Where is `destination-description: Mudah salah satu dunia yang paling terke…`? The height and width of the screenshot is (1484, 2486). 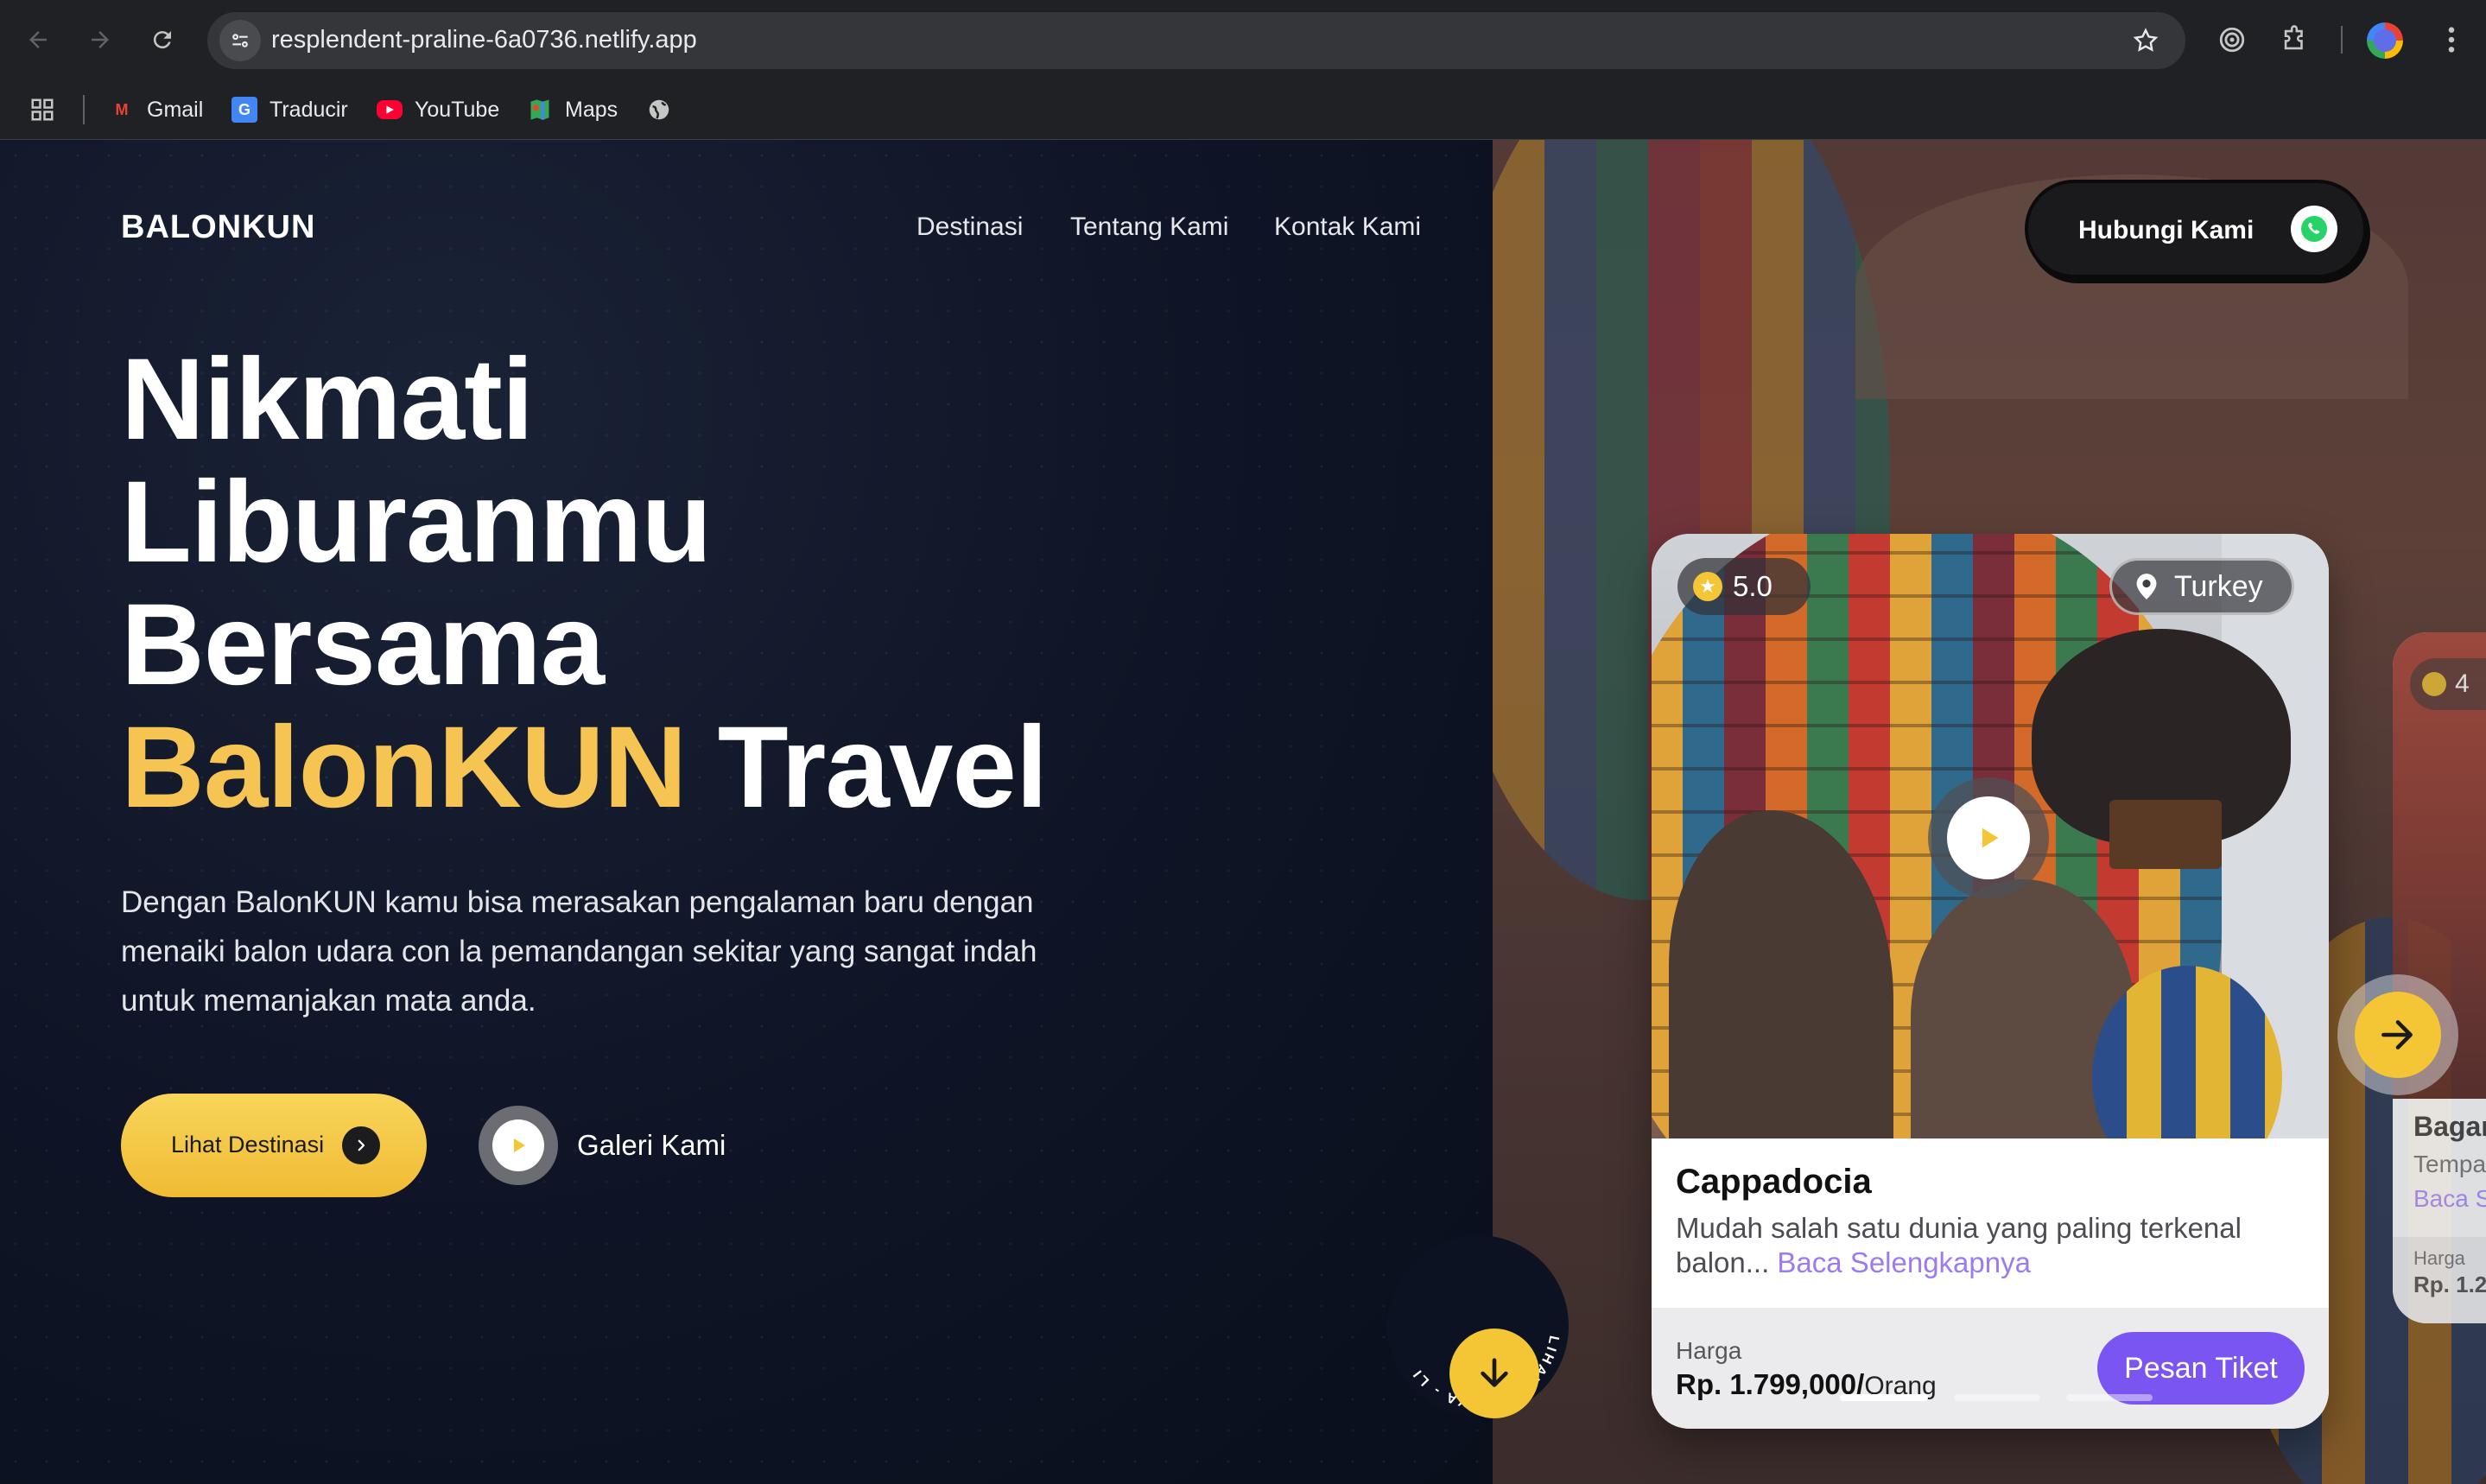
destination-description: Mudah salah satu dunia yang paling terke… is located at coordinates (1991, 1245).